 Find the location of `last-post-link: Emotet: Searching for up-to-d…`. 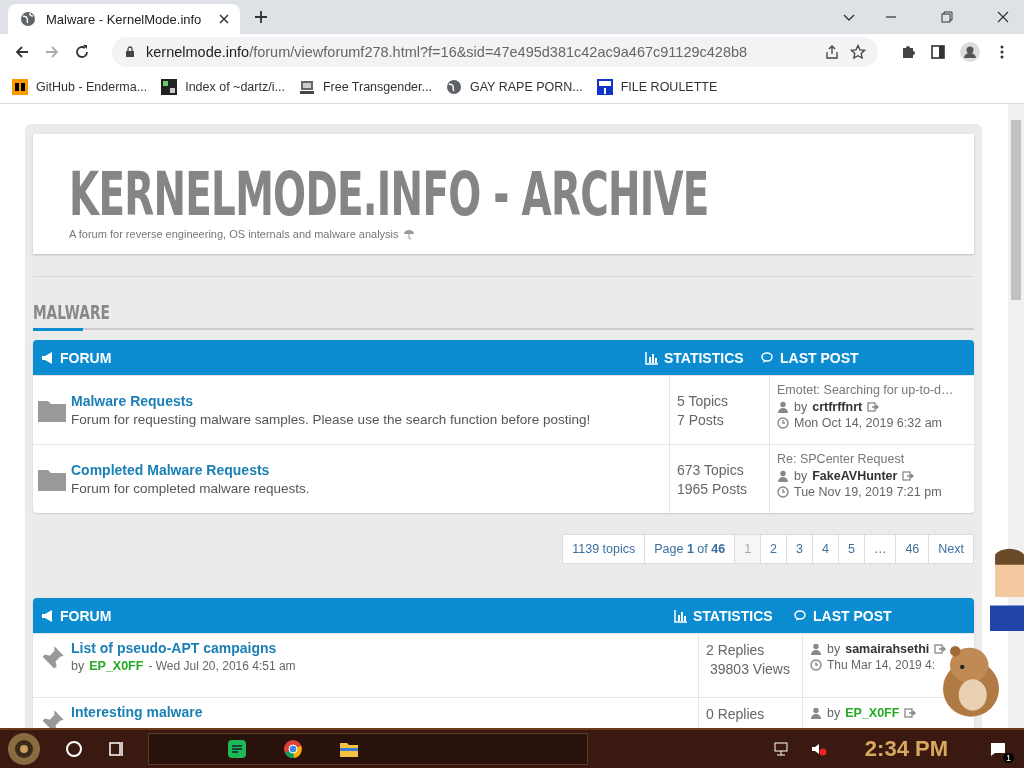

last-post-link: Emotet: Searching for up-to-d… is located at coordinates (872, 390).